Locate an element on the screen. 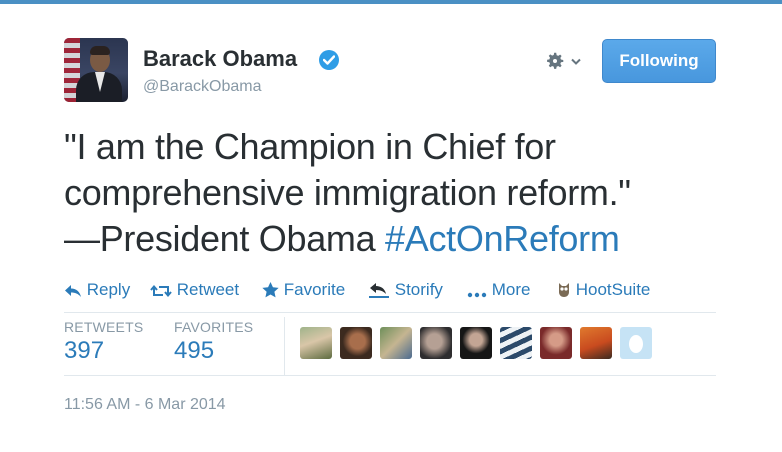 The image size is (782, 452). avatar-hair is located at coordinates (100, 50).